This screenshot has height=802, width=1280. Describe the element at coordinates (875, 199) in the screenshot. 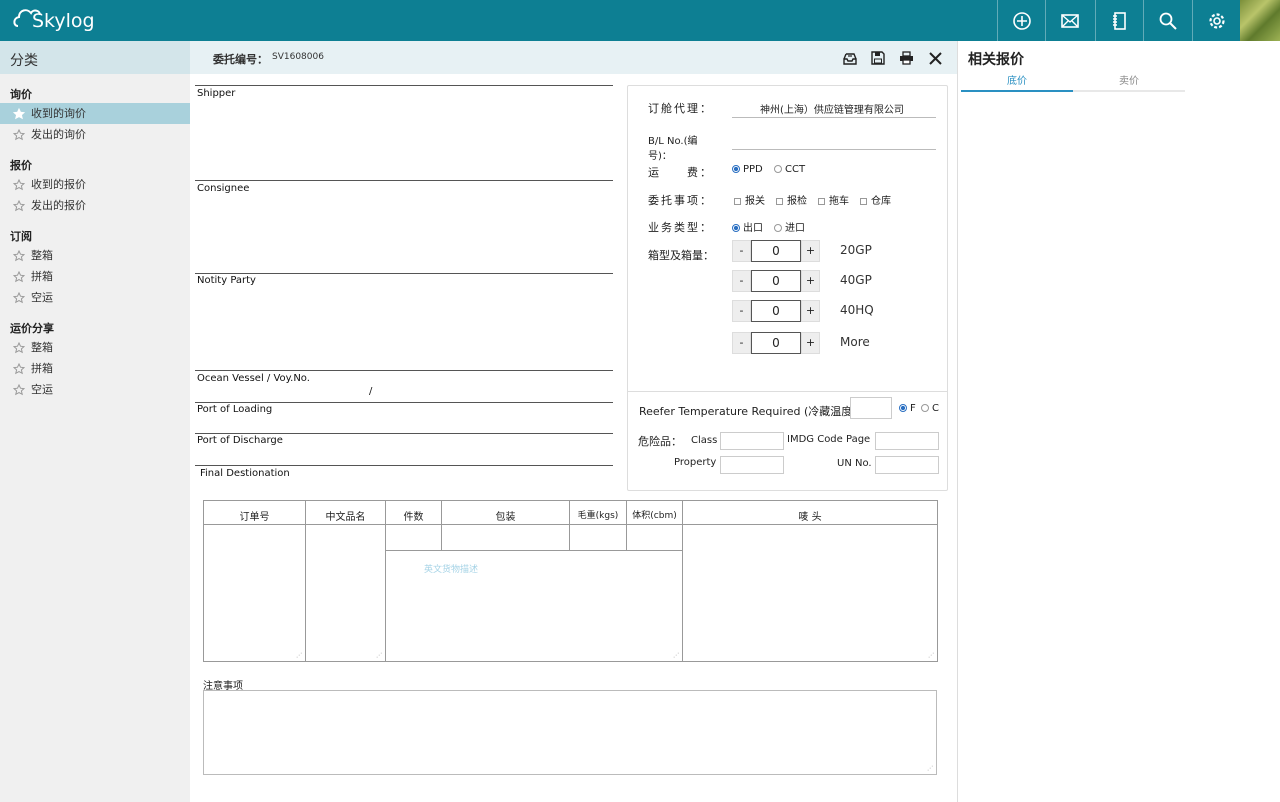

I see `entrust-warehouse-option: 仓库` at that location.